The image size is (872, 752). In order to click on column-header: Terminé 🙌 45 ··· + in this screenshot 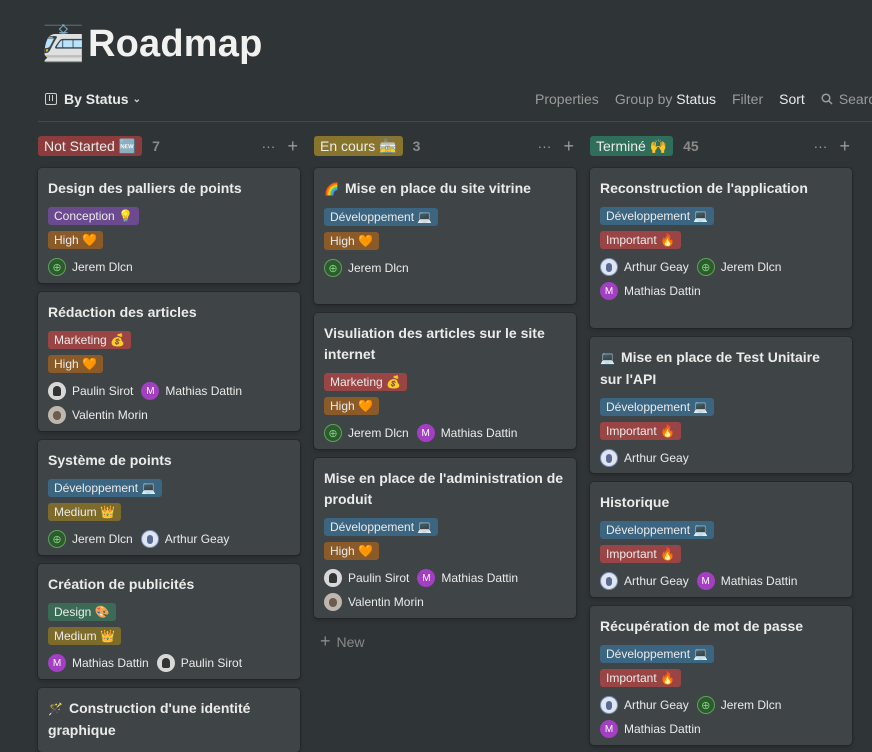, I will do `click(721, 146)`.